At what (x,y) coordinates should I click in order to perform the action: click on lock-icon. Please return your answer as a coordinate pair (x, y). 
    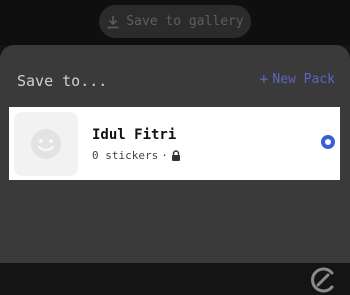
    Looking at the image, I should click on (175, 155).